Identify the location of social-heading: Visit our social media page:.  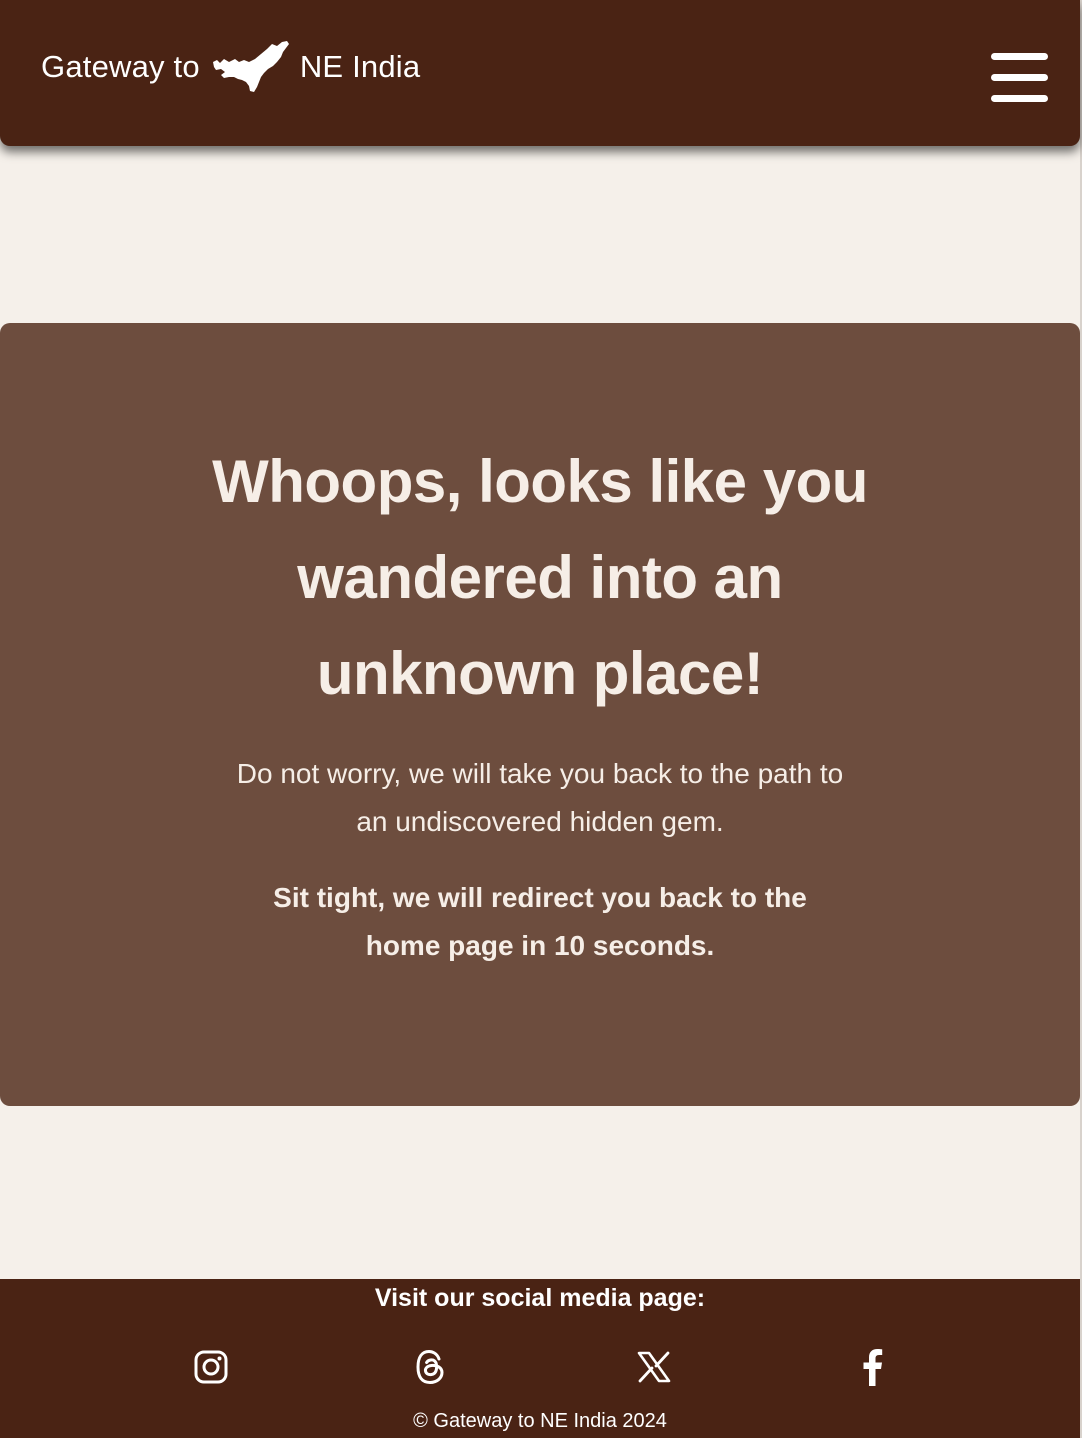
(540, 1298).